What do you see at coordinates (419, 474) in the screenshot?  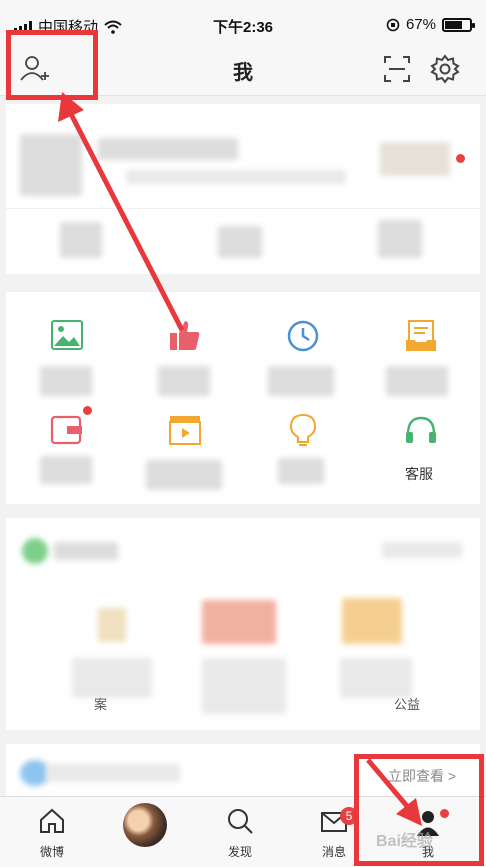 I see `grid-label: 客服` at bounding box center [419, 474].